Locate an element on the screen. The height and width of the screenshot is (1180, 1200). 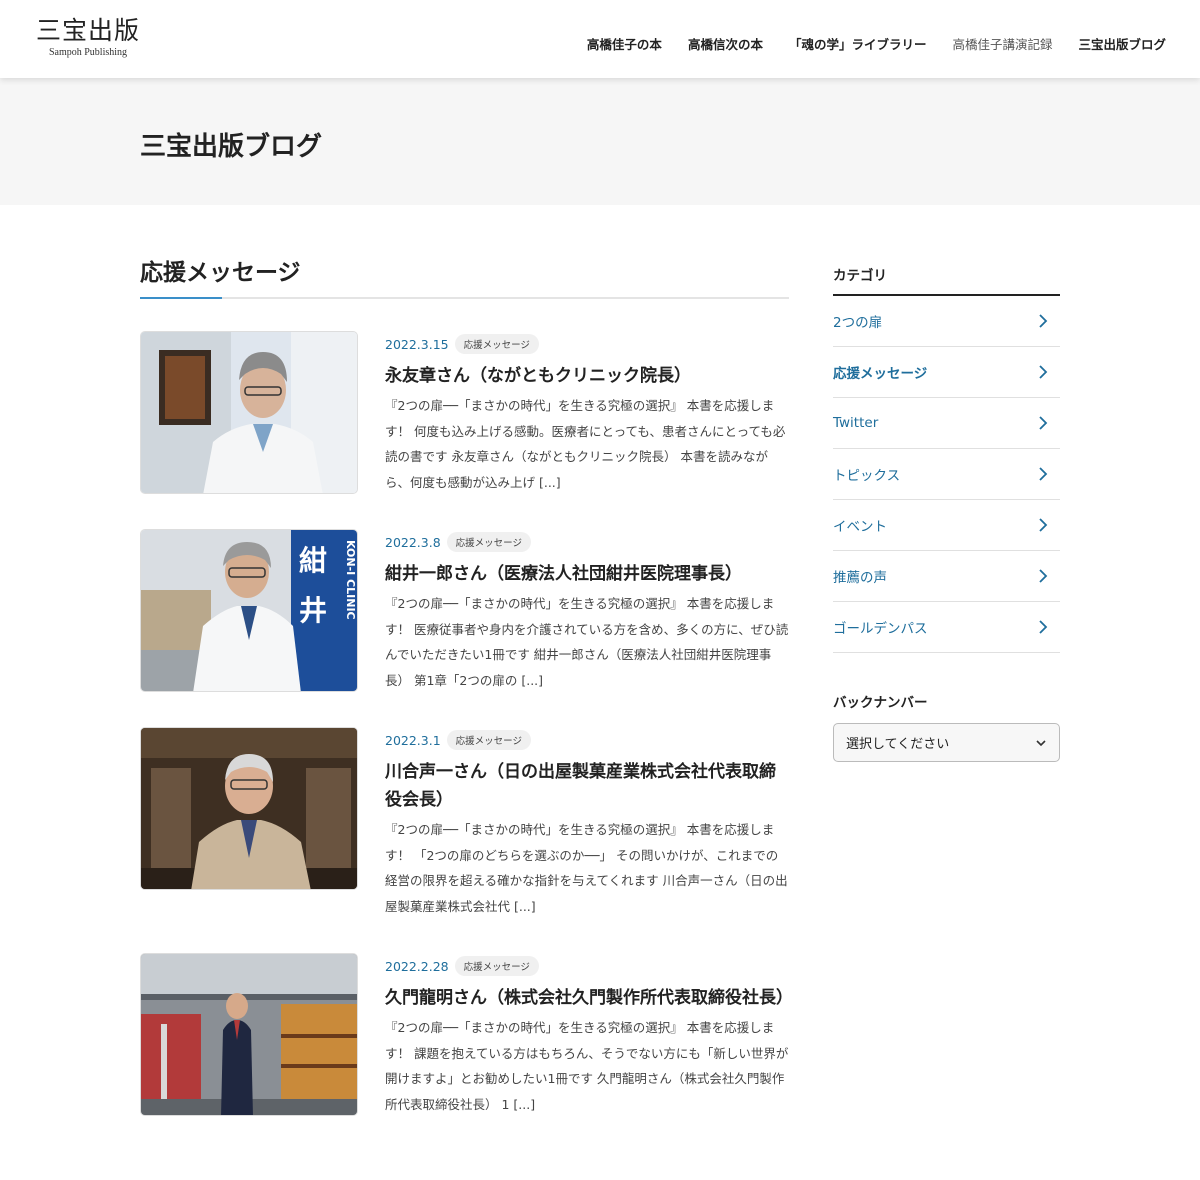
section-divider is located at coordinates (464, 298).